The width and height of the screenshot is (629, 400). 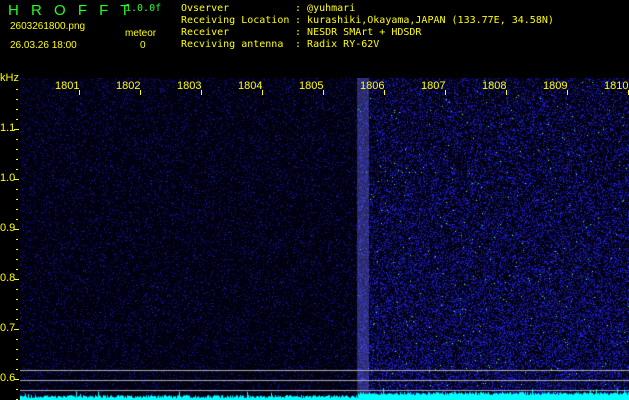 I want to click on info-value: : NESDR SMArt + HDSDR, so click(x=358, y=32).